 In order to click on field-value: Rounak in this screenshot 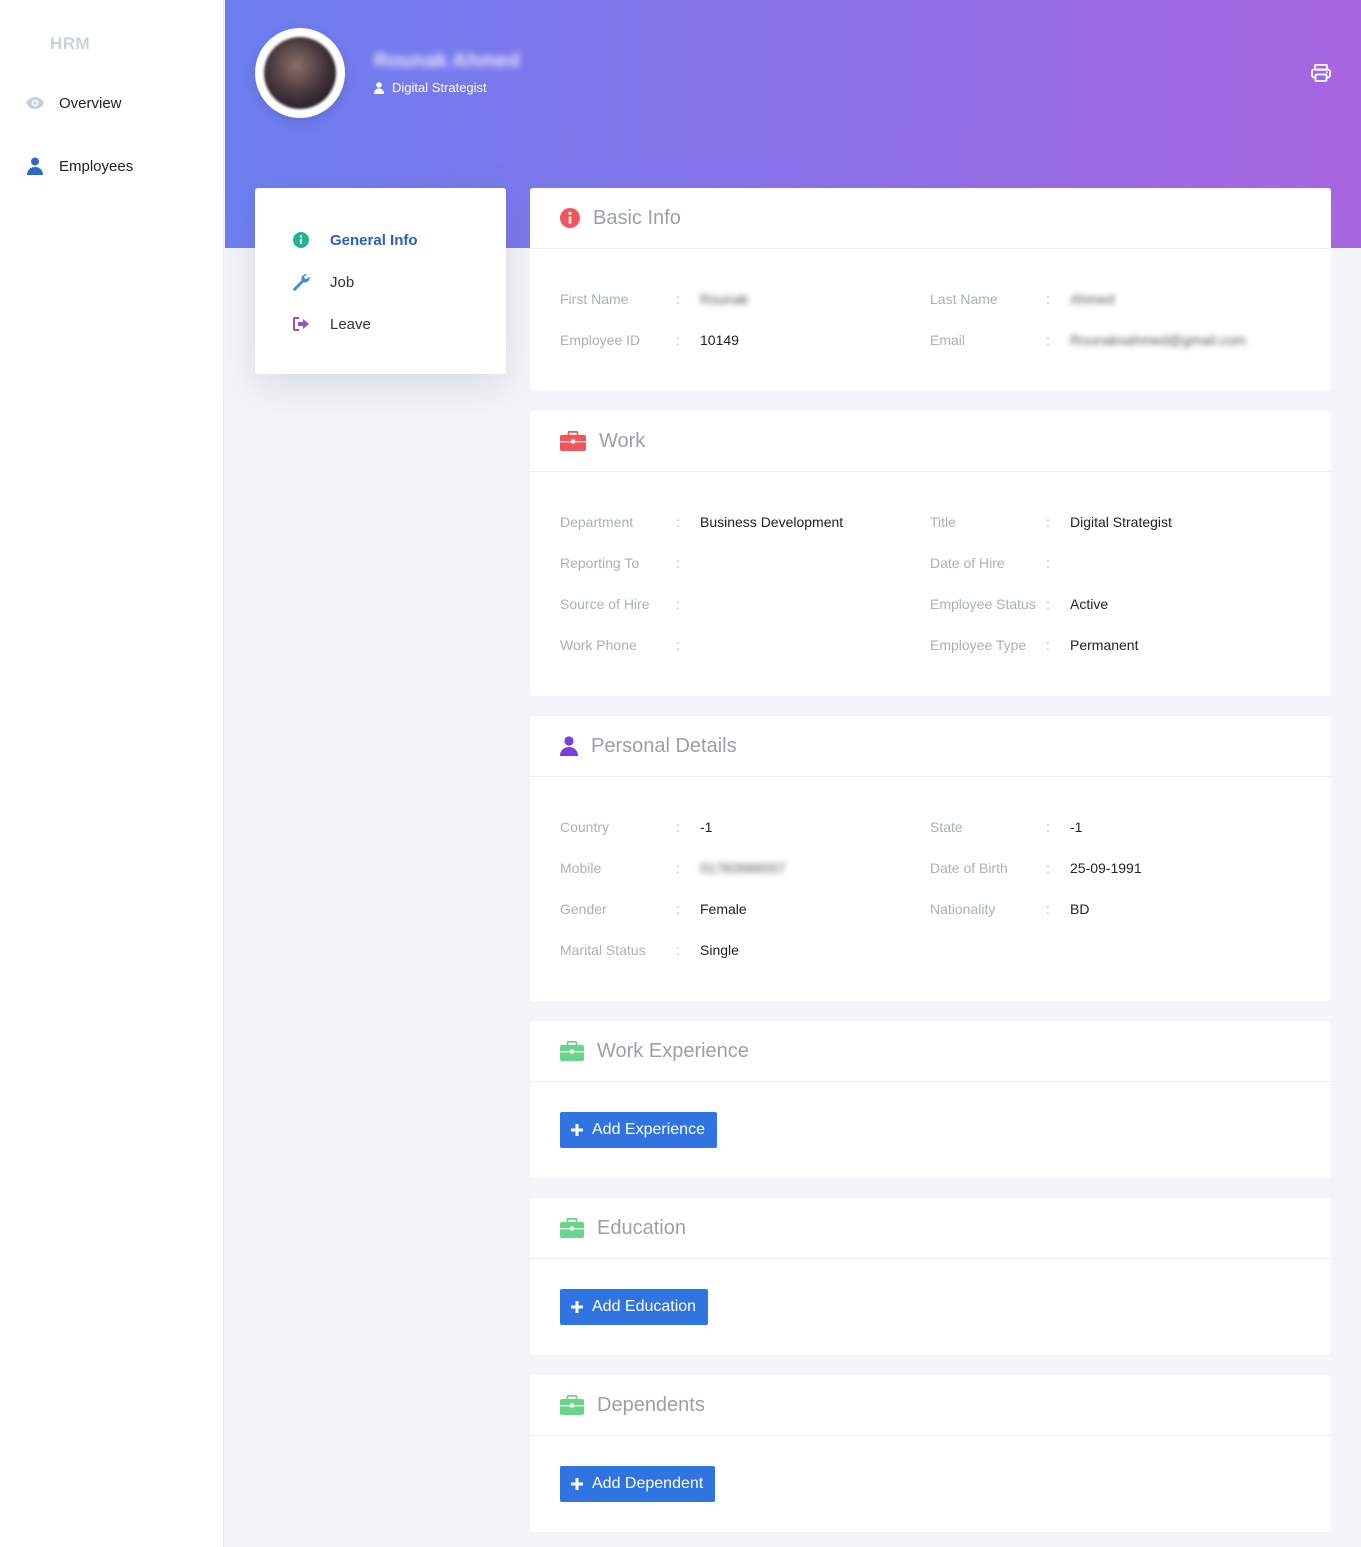, I will do `click(724, 299)`.